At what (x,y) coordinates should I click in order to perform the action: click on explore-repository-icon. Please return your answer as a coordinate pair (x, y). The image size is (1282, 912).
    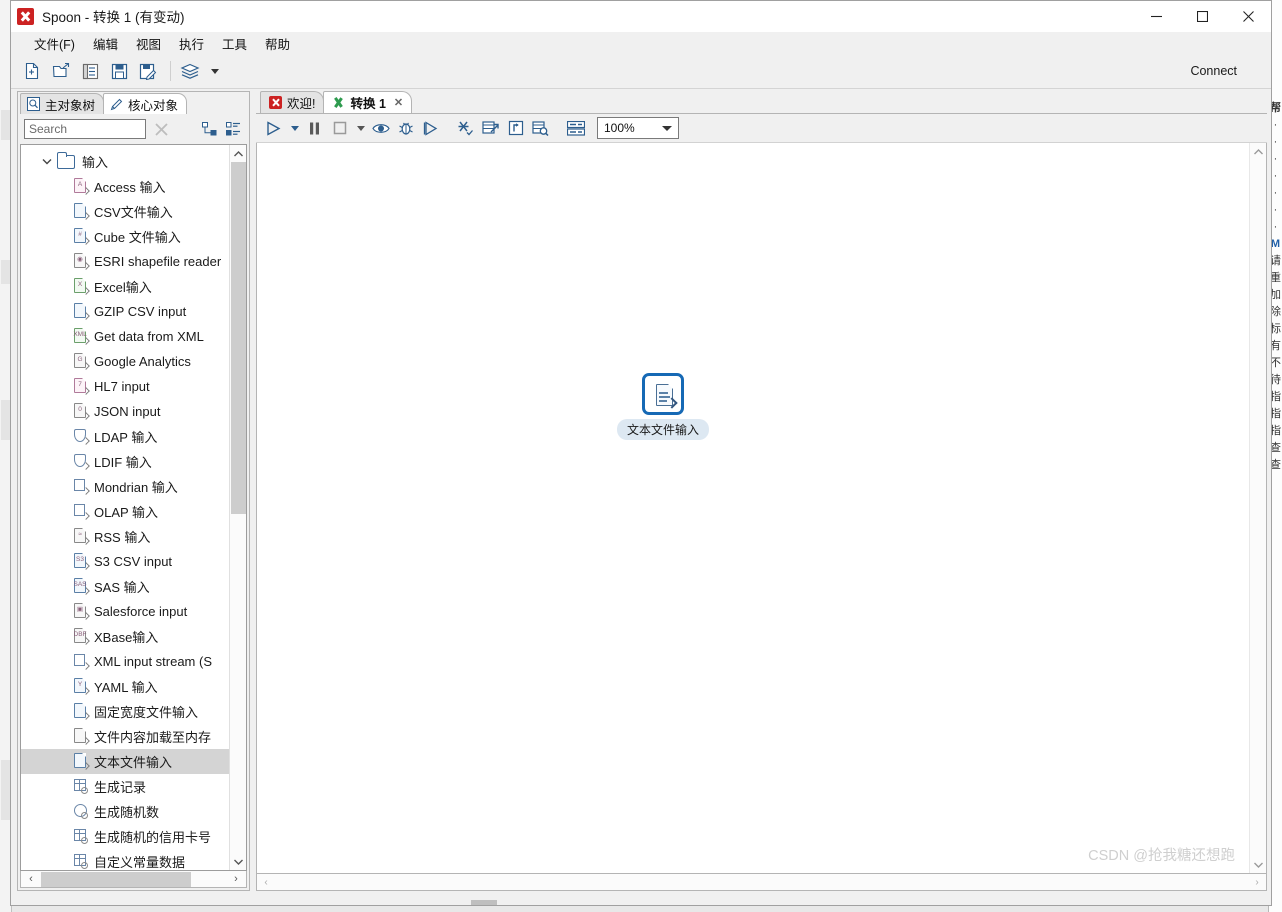
    Looking at the image, I should click on (90, 71).